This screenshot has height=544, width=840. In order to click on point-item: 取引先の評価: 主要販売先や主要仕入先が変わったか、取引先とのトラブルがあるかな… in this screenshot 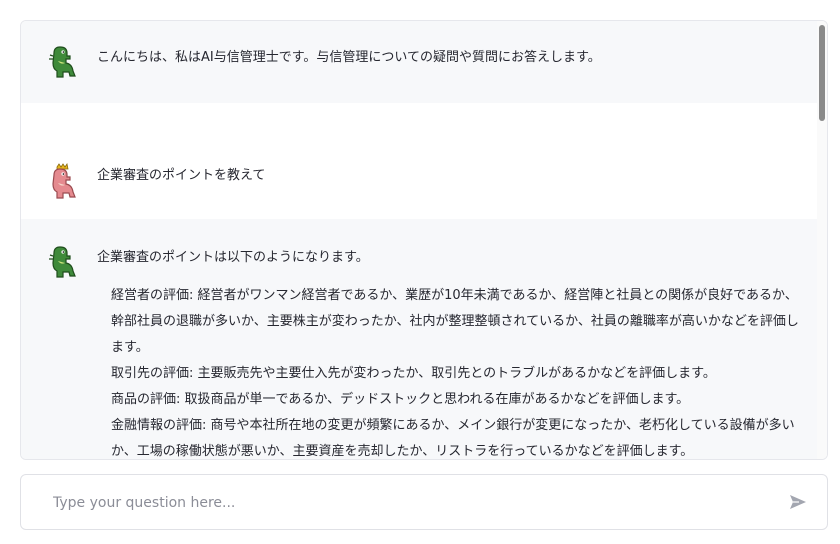, I will do `click(413, 373)`.